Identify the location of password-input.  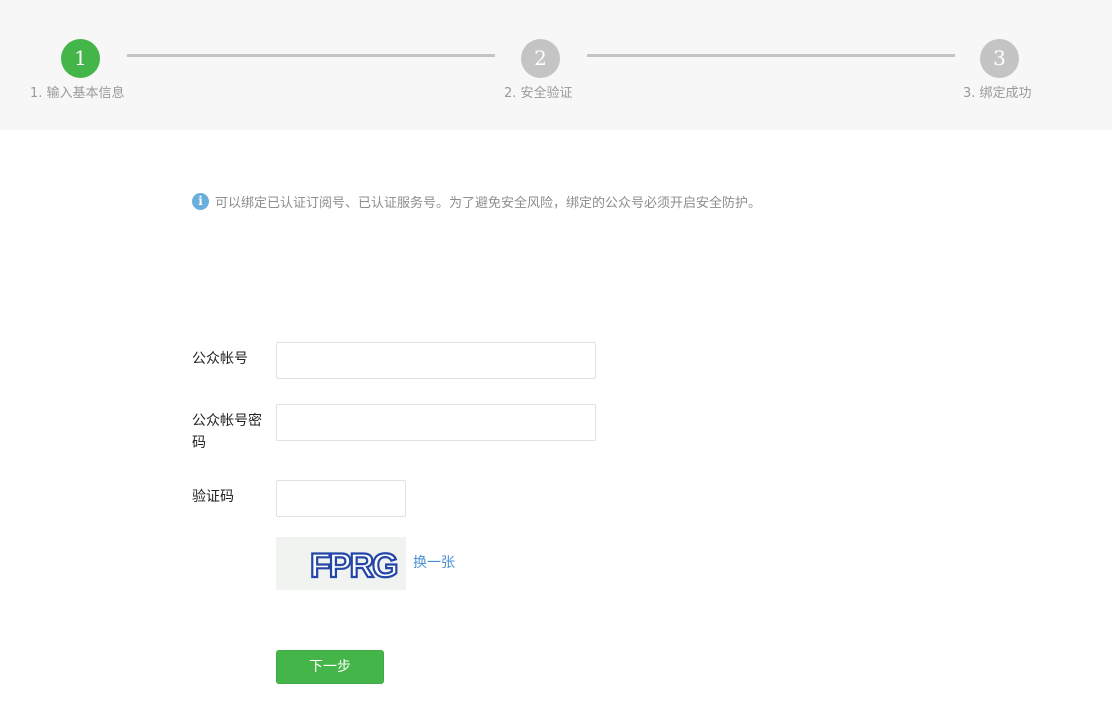
(436, 422).